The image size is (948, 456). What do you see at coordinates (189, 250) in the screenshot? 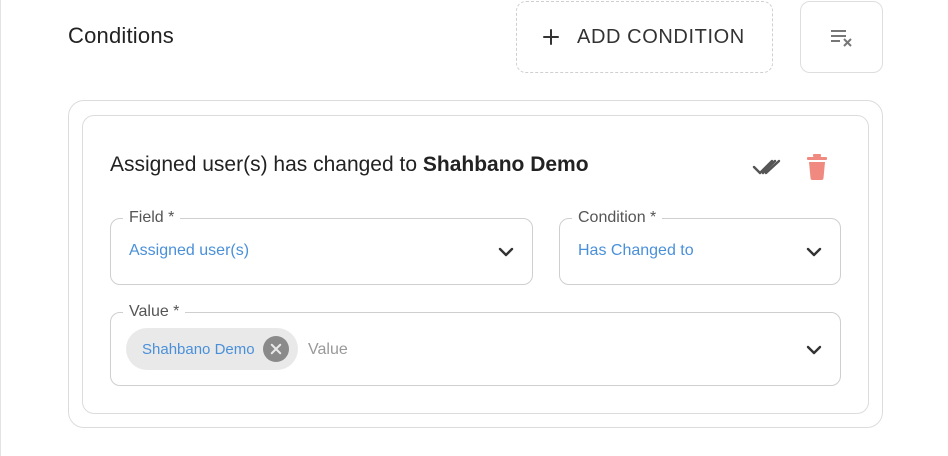
I see `field-value: Assigned user(s)` at bounding box center [189, 250].